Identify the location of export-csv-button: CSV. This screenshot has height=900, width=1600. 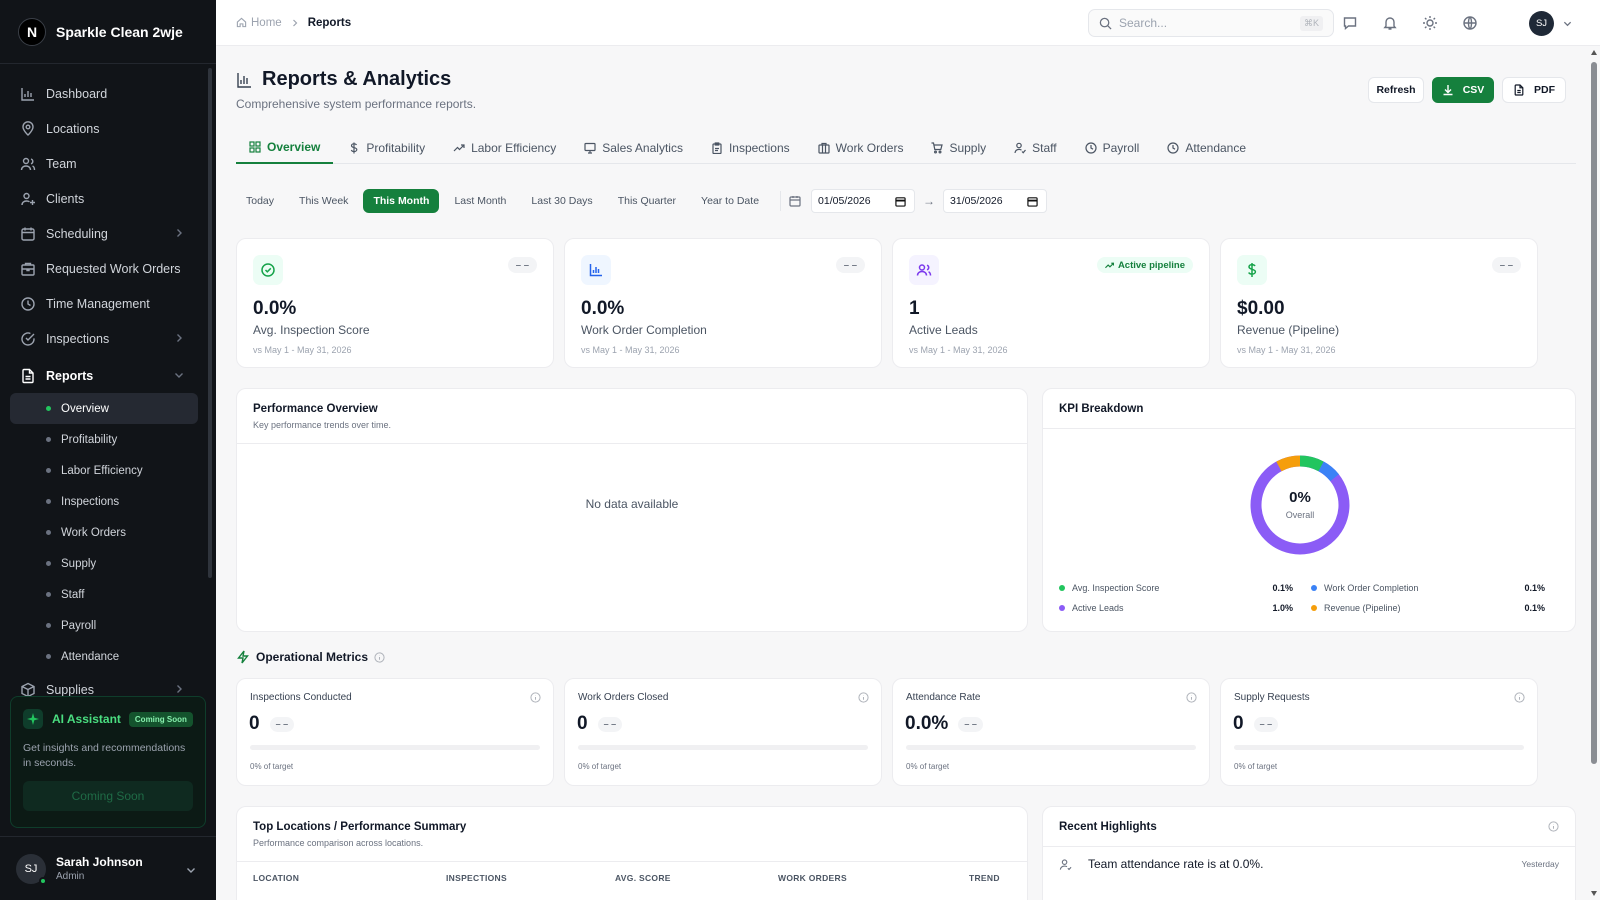
(1463, 90).